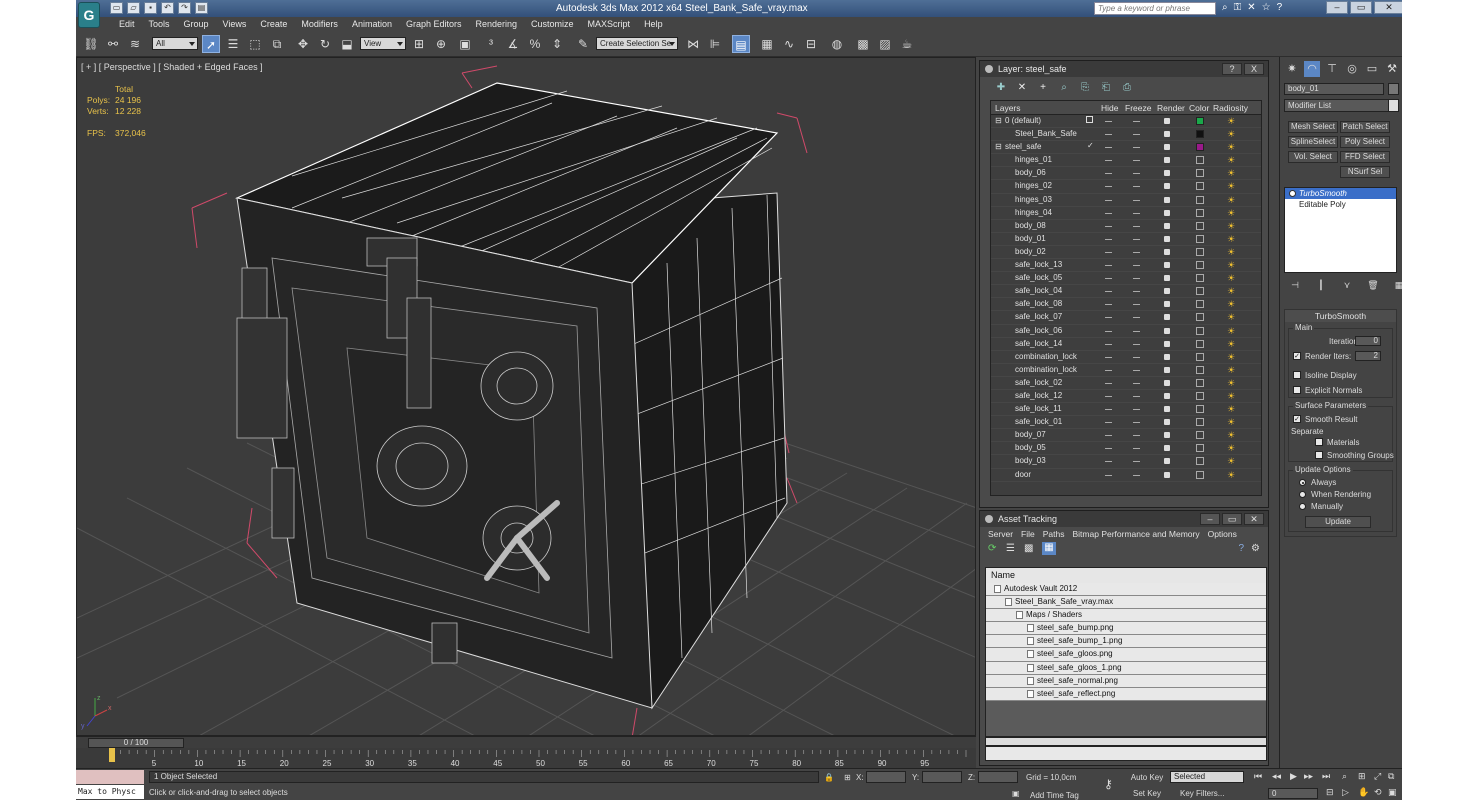  I want to click on select-rotate-icon: ↻, so click(325, 44).